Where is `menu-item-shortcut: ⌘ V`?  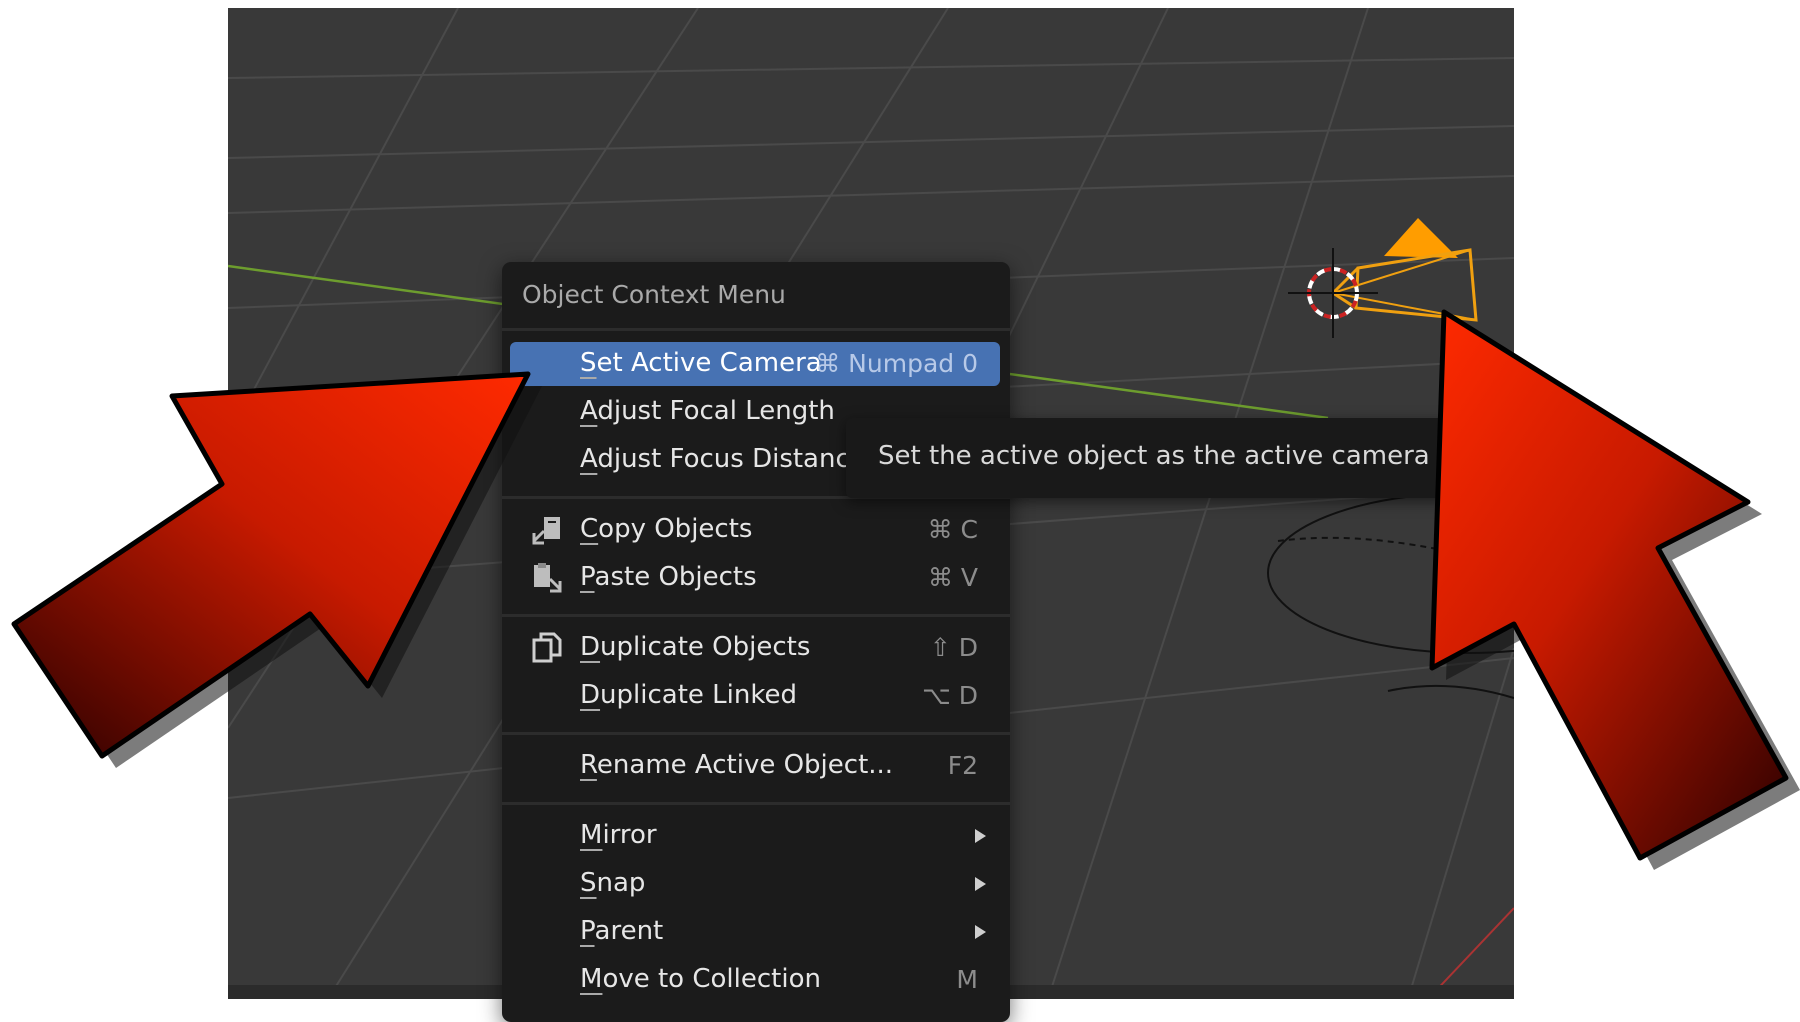
menu-item-shortcut: ⌘ V is located at coordinates (952, 577).